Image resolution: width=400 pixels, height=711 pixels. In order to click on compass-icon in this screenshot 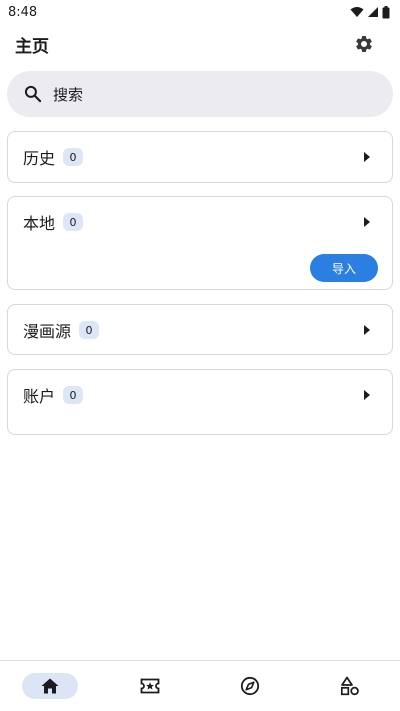, I will do `click(250, 686)`.